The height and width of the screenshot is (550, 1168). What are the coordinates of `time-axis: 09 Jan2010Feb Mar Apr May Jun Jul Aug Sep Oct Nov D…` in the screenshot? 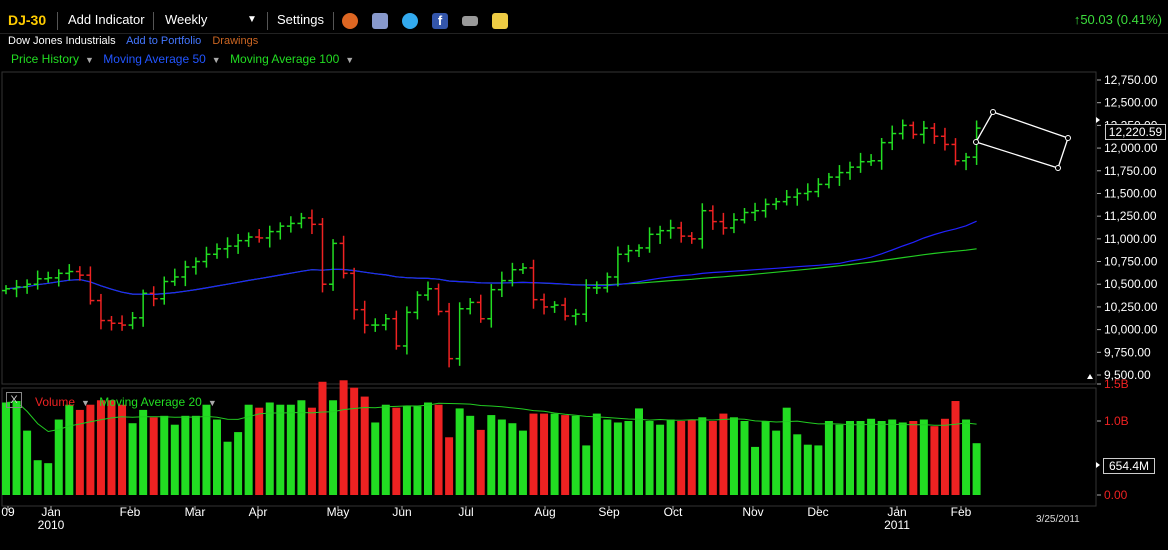 It's located at (486, 518).